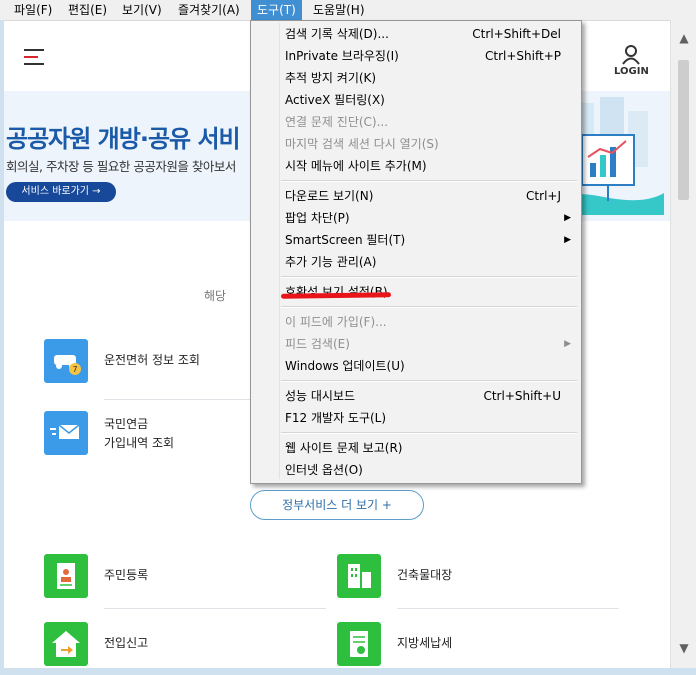 The height and width of the screenshot is (675, 696). Describe the element at coordinates (425, 575) in the screenshot. I see `service-label: 건축물대장` at that location.